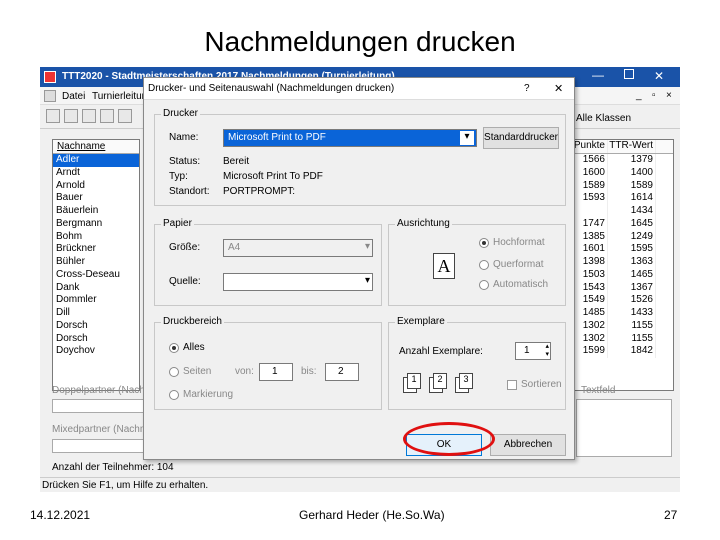  Describe the element at coordinates (71, 116) in the screenshot. I see `preview-icon` at that location.